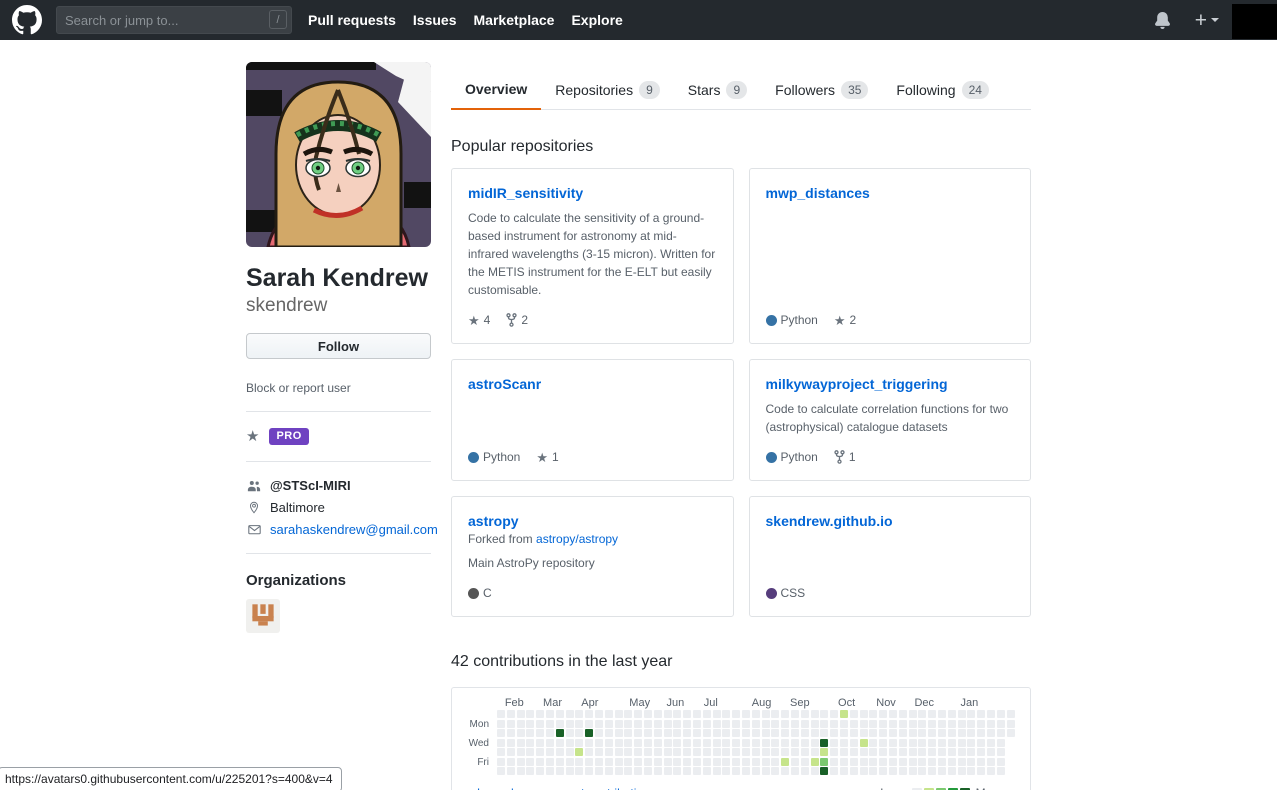 Image resolution: width=1277 pixels, height=790 pixels. I want to click on tab-repositories: Repositories 9, so click(607, 91).